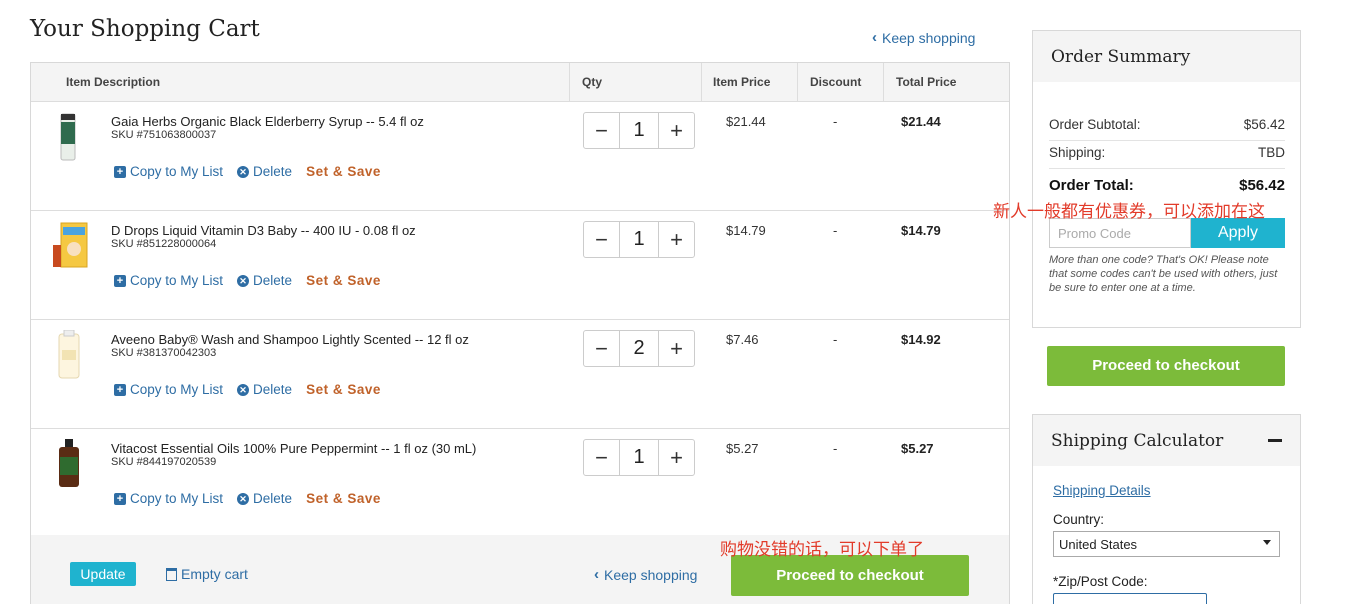 The image size is (1365, 604). Describe the element at coordinates (1079, 519) in the screenshot. I see `country-label: Country:` at that location.